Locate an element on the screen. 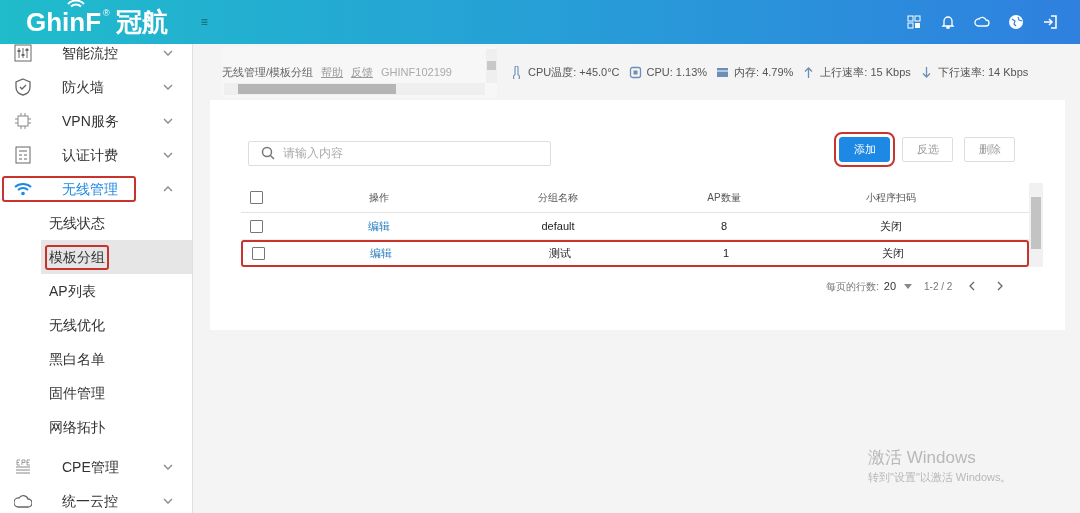 The height and width of the screenshot is (513, 1080). sidebar-item: 统一云控 is located at coordinates (96, 498).